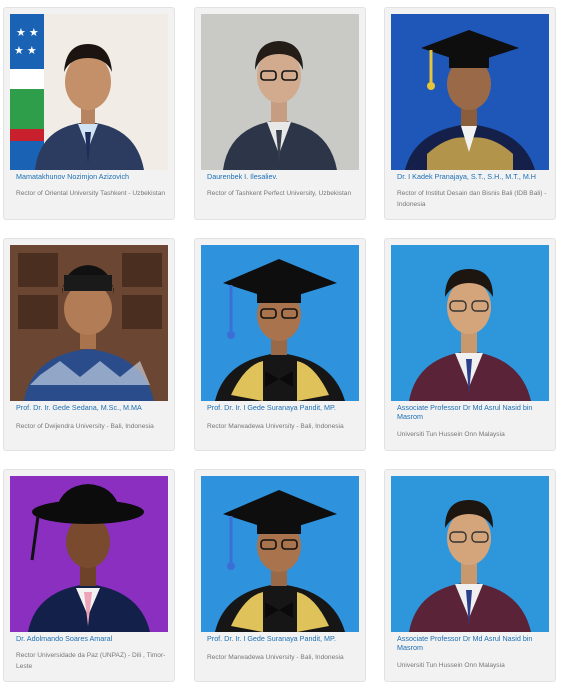 The width and height of the screenshot is (565, 694). What do you see at coordinates (91, 408) in the screenshot?
I see `person-name: Prof. Dr. Ir. Gede Sedana, M.Sc., M.MA` at bounding box center [91, 408].